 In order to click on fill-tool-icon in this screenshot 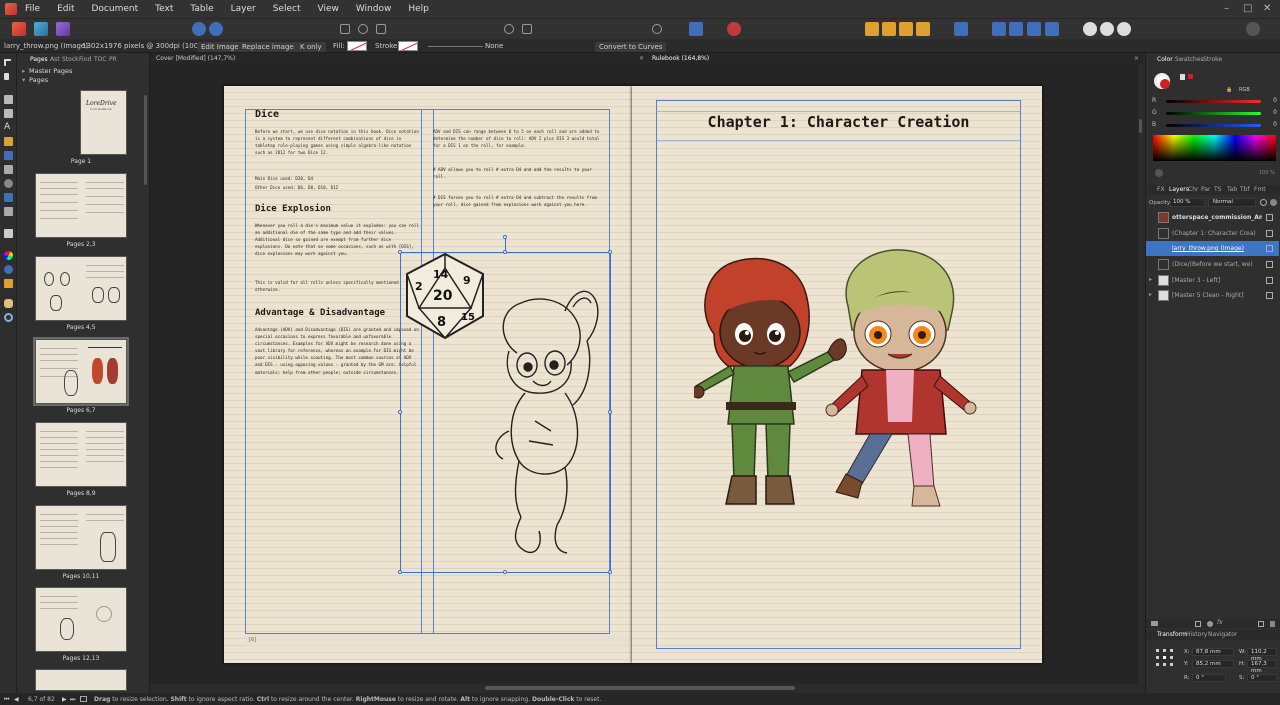, I will do `click(8, 269)`.